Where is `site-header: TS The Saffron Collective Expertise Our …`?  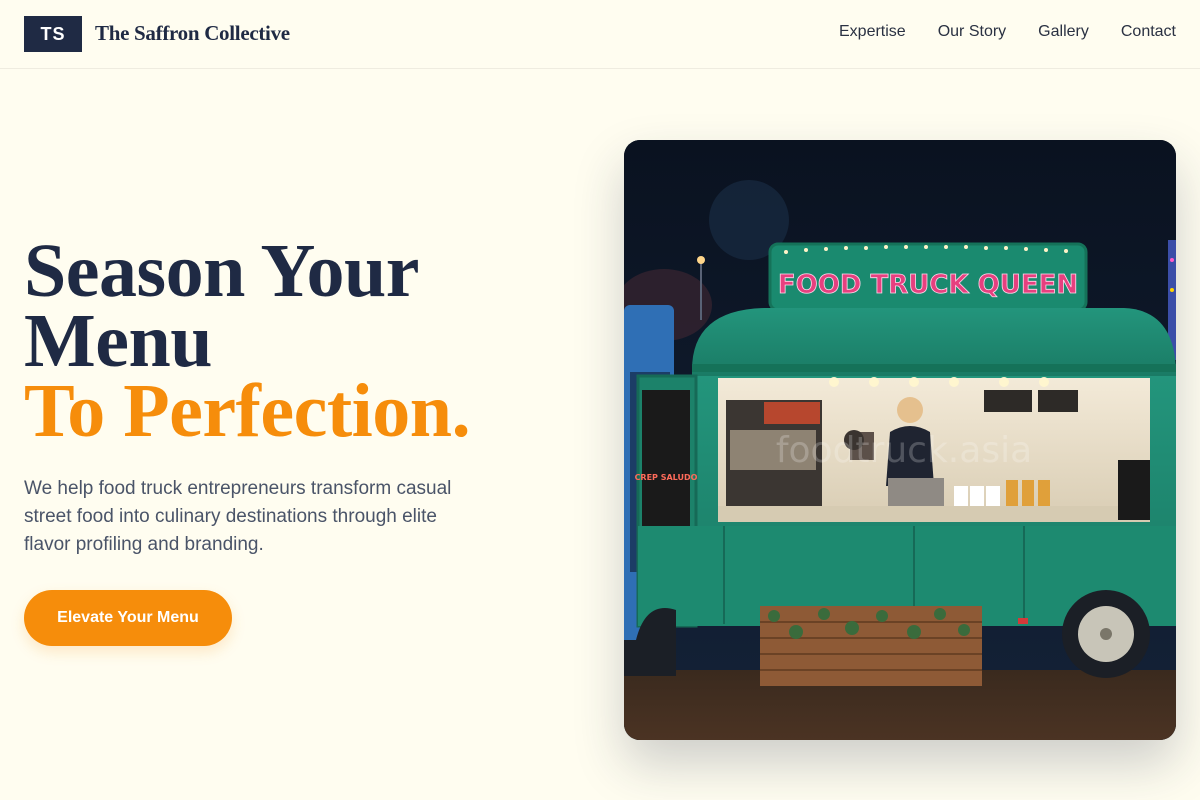 site-header: TS The Saffron Collective Expertise Our … is located at coordinates (600, 34).